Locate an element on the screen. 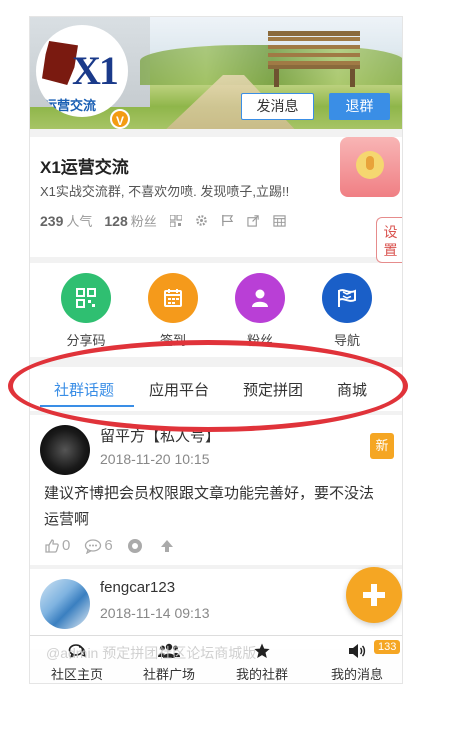 Image resolution: width=460 pixels, height=738 pixels. top-button is located at coordinates (168, 546).